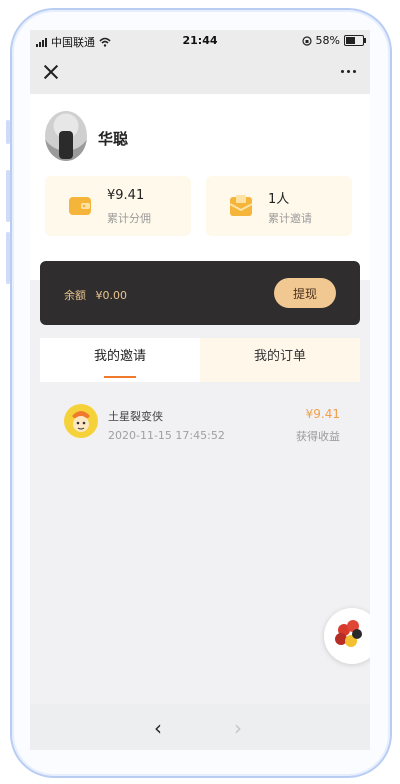 The image size is (400, 784). I want to click on balance-card: 余额 ¥0.00 提现, so click(200, 293).